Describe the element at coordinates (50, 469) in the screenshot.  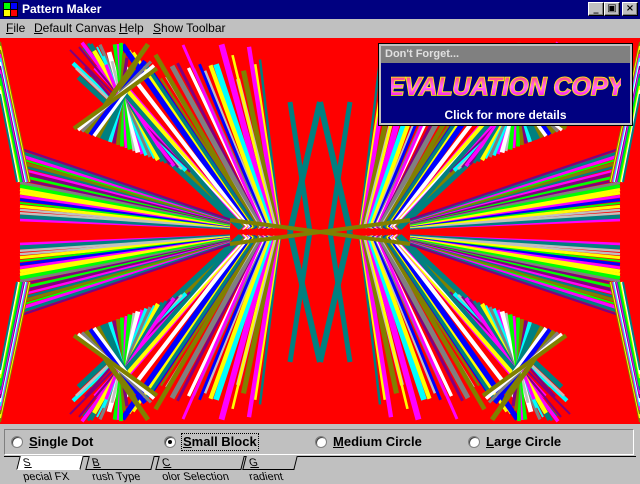
I see `tab-special-fx: Special FX` at that location.